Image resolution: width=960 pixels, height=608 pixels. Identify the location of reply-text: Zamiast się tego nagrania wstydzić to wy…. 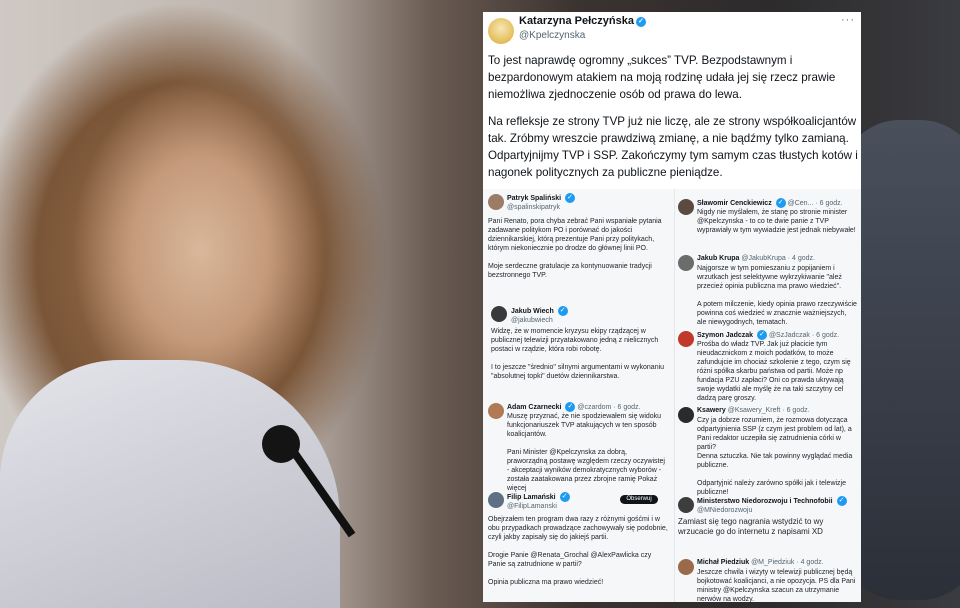
(751, 526).